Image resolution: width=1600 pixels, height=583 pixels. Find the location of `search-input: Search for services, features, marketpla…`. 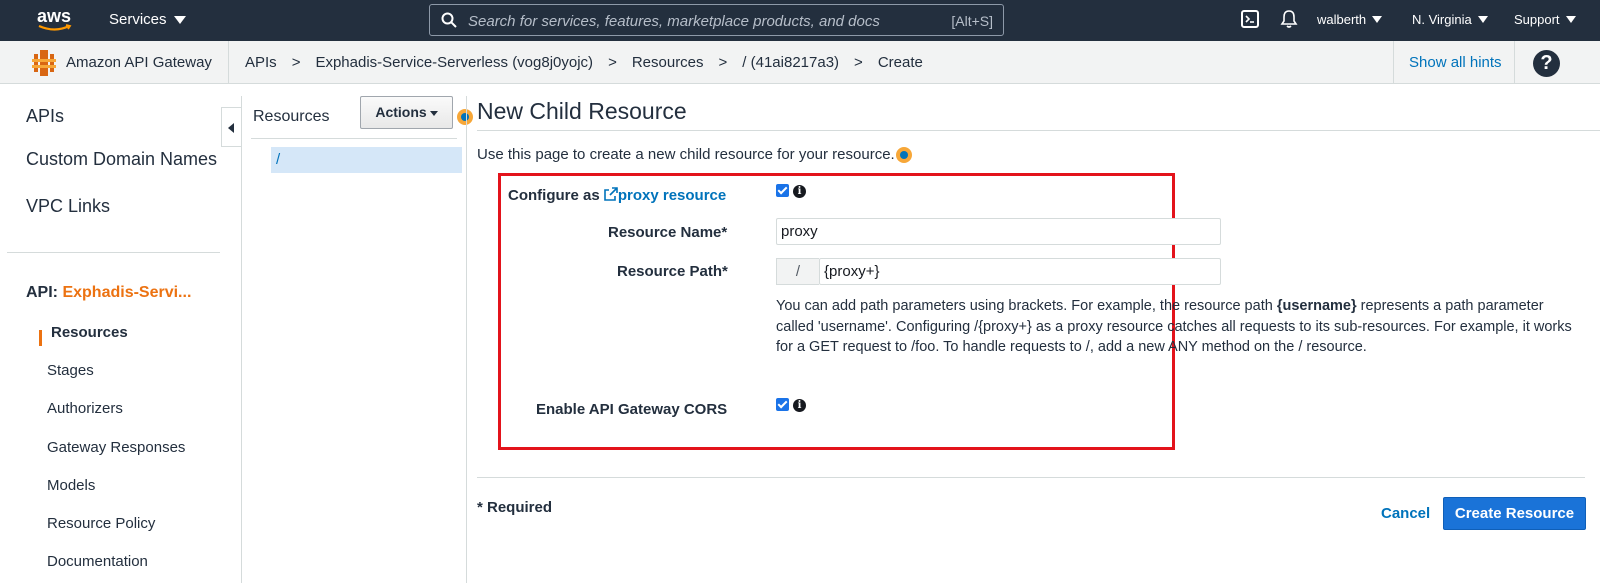

search-input: Search for services, features, marketpla… is located at coordinates (716, 20).